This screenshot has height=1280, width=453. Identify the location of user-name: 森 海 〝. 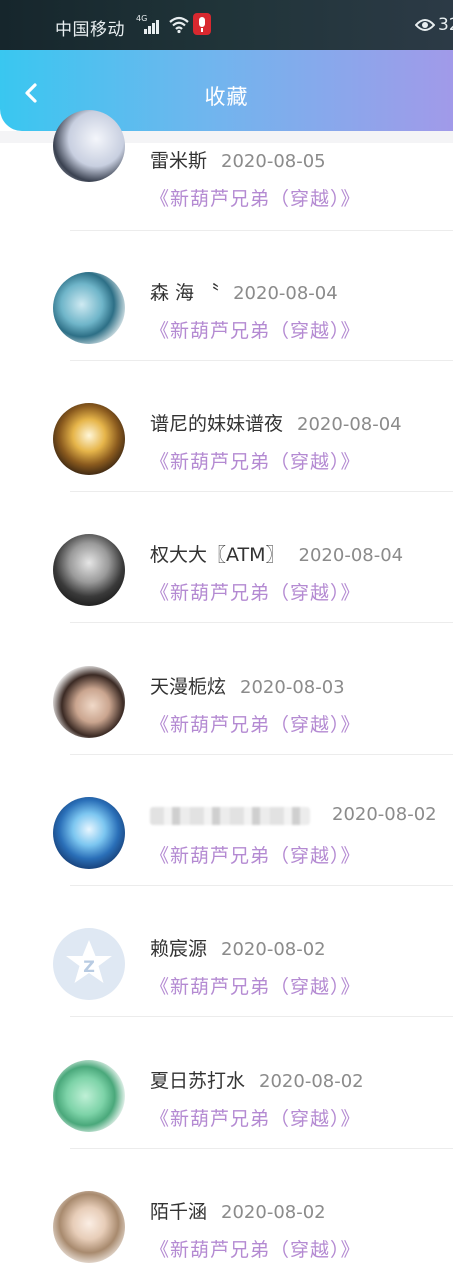
(184, 293).